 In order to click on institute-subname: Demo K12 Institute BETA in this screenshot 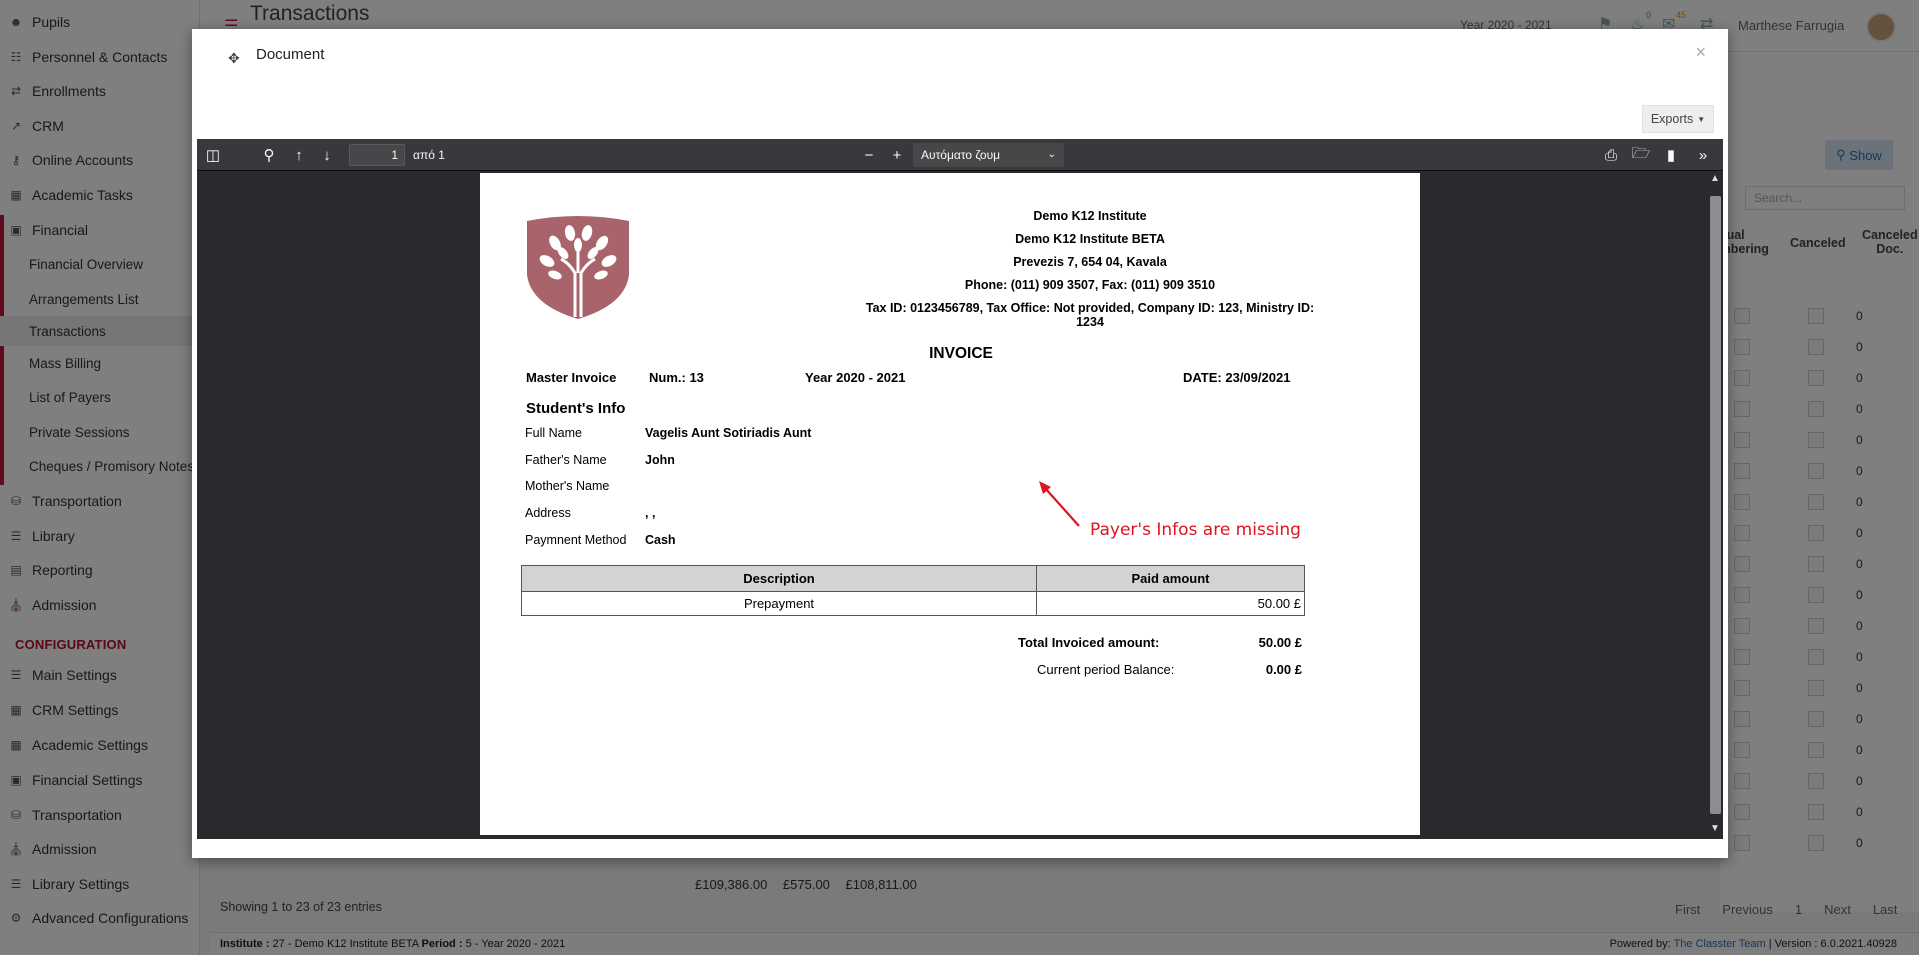, I will do `click(1090, 239)`.